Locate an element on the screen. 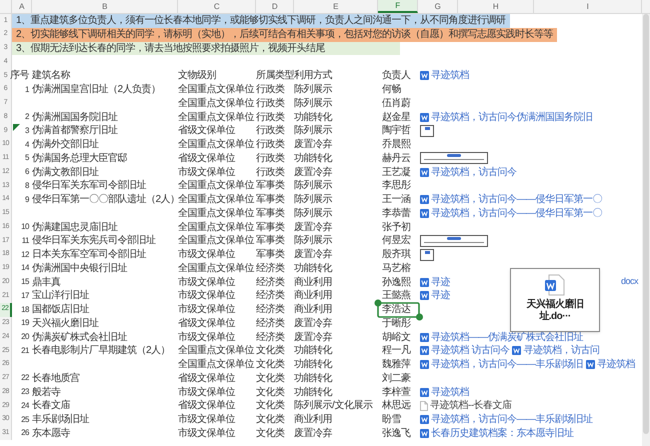 This screenshot has width=650, height=446. sequence-number: 8 is located at coordinates (27, 186).